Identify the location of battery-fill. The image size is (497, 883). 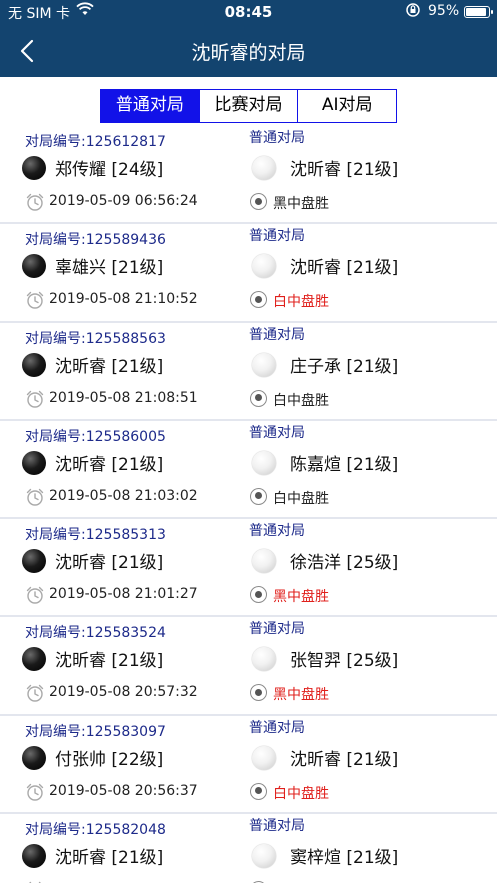
(476, 12).